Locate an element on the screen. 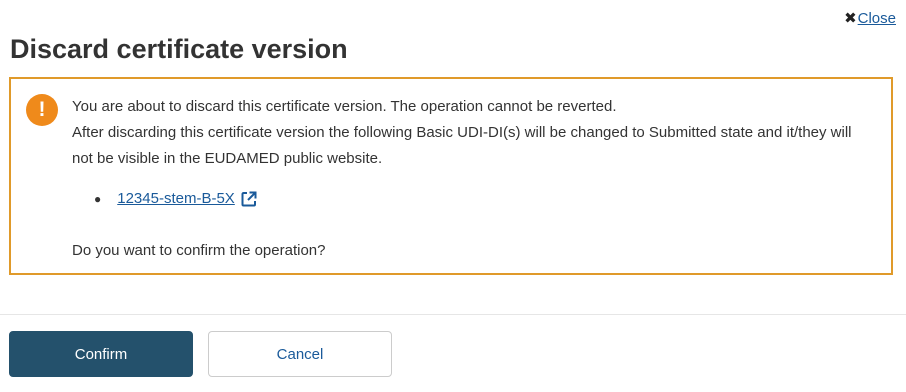 The width and height of the screenshot is (906, 392). close-label: Close is located at coordinates (876, 18).